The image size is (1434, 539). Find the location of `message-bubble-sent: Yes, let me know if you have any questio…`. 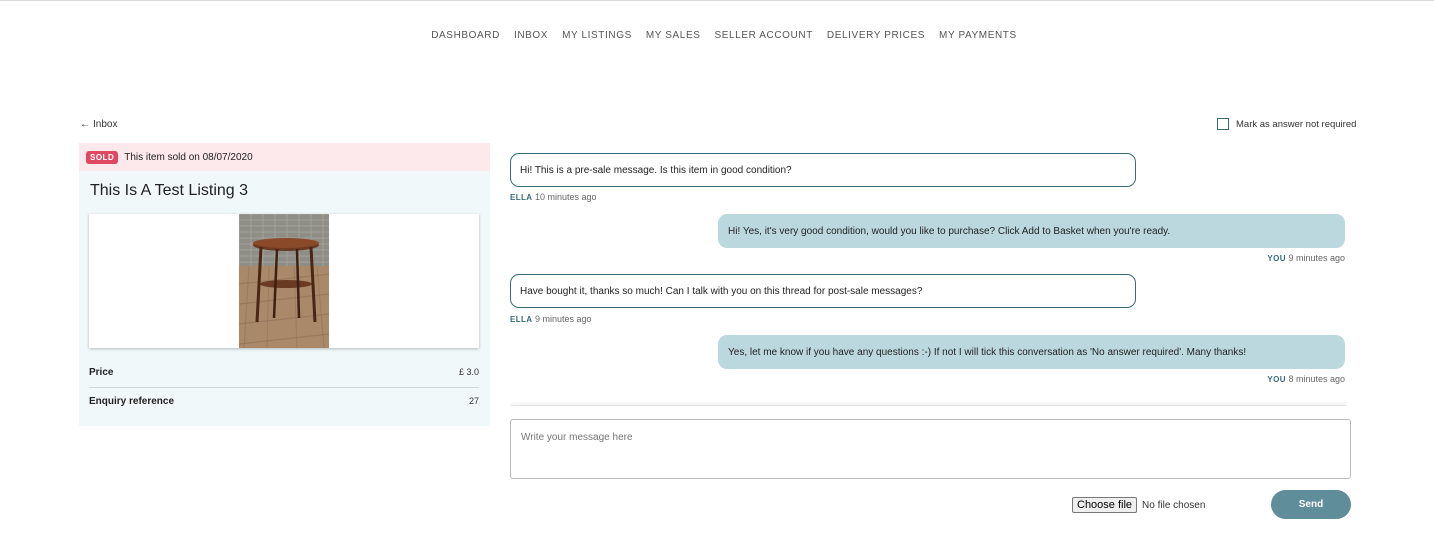

message-bubble-sent: Yes, let me know if you have any questio… is located at coordinates (1031, 352).